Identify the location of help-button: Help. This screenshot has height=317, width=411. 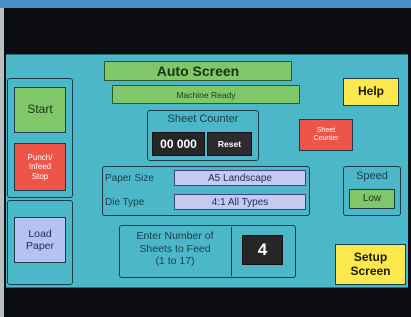
(371, 92).